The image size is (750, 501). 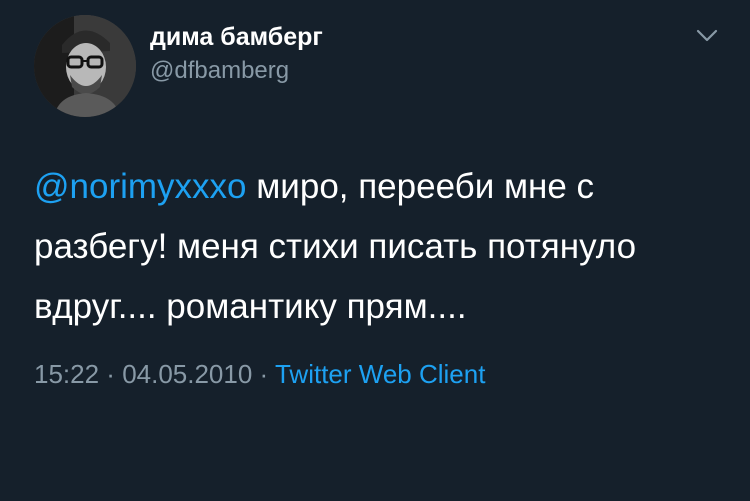 What do you see at coordinates (236, 54) in the screenshot?
I see `user-names: дима бамберг @dfbamberg` at bounding box center [236, 54].